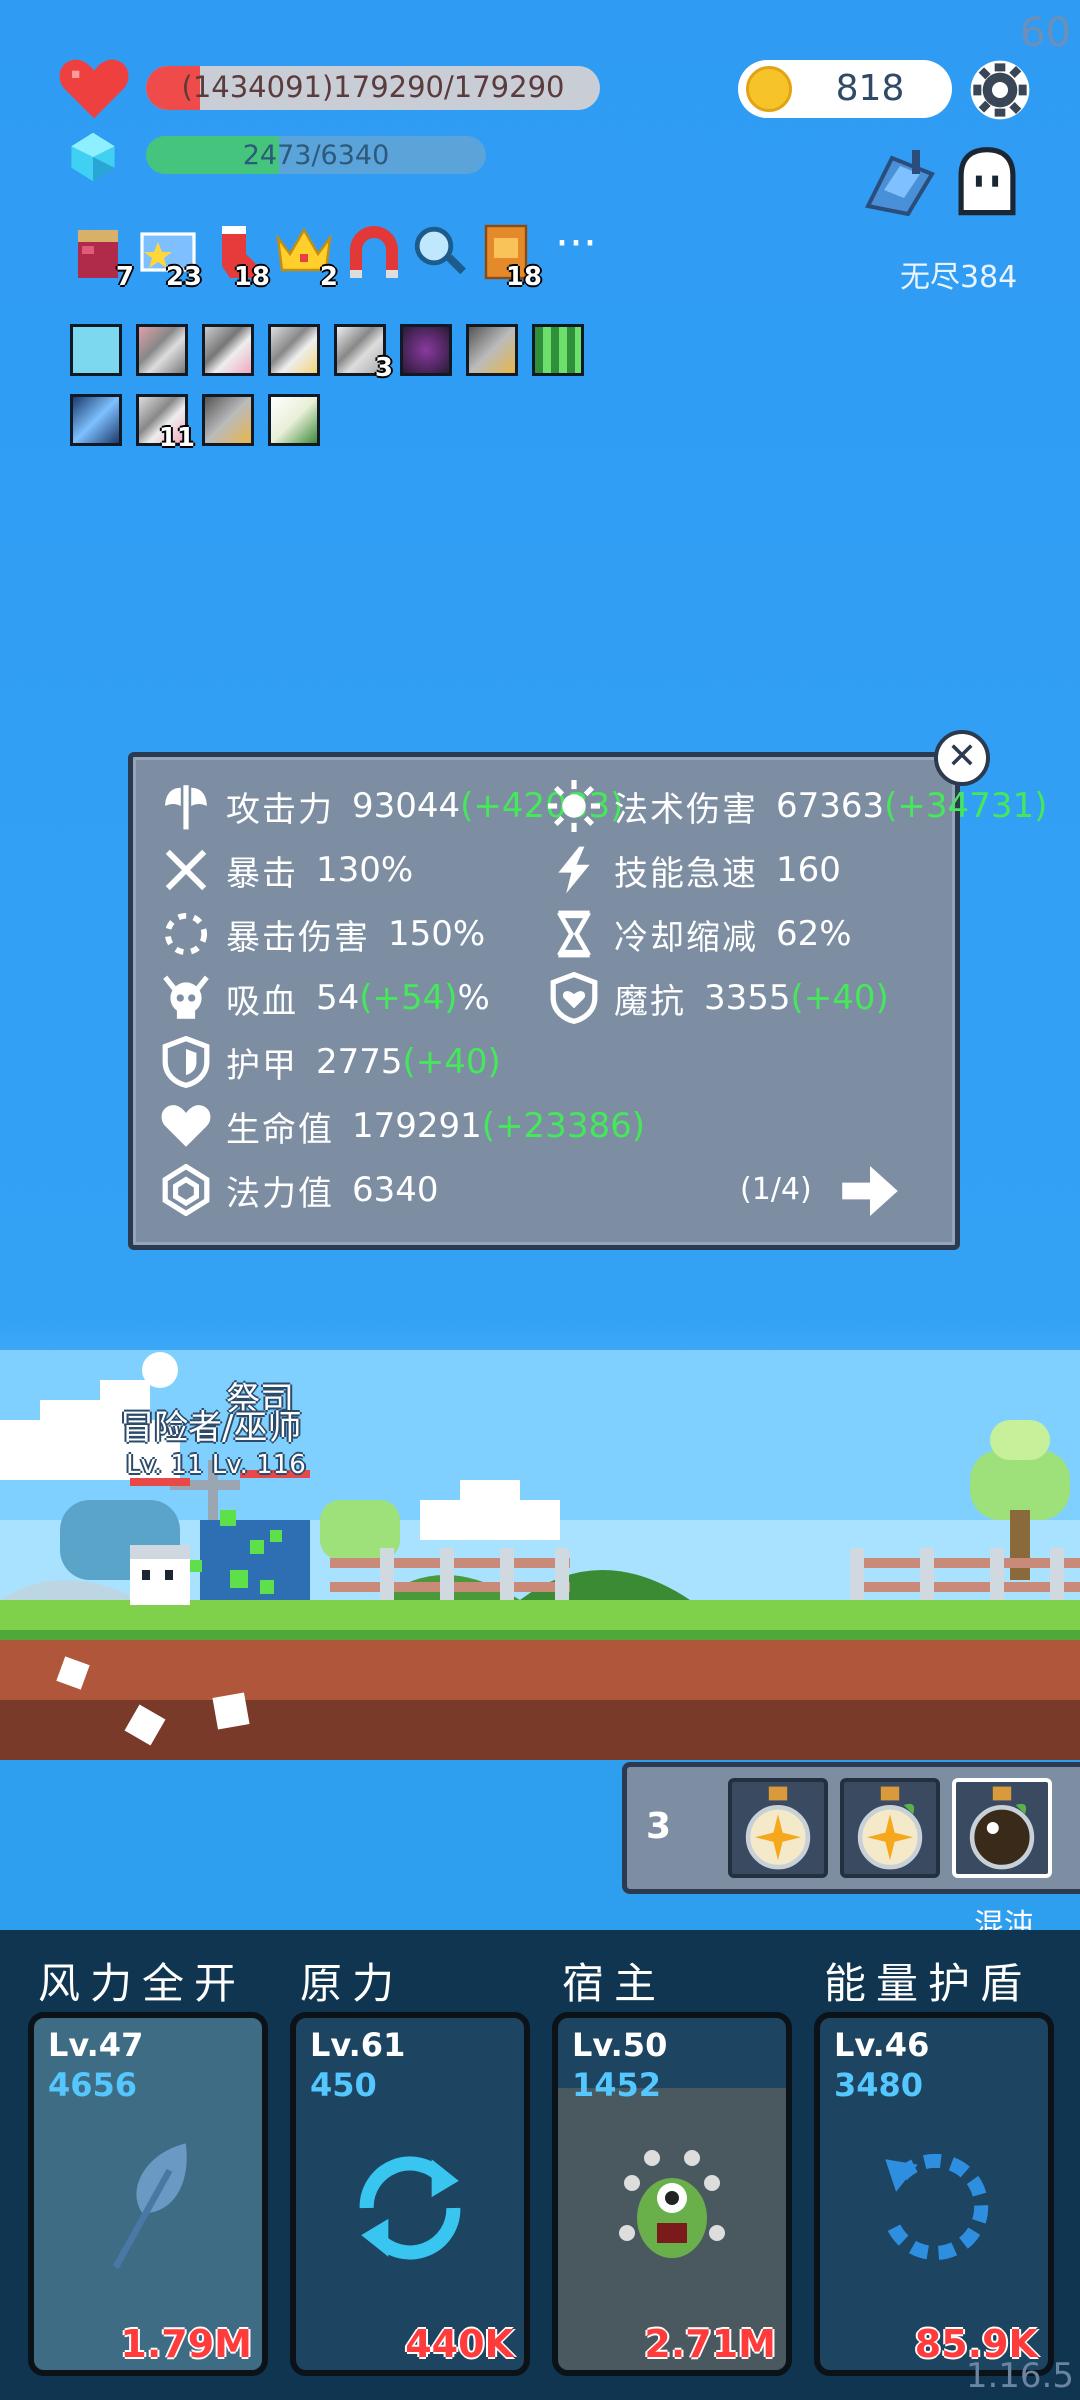 Image resolution: width=1080 pixels, height=2400 pixels. I want to click on sword-buff-icon: 3, so click(363, 353).